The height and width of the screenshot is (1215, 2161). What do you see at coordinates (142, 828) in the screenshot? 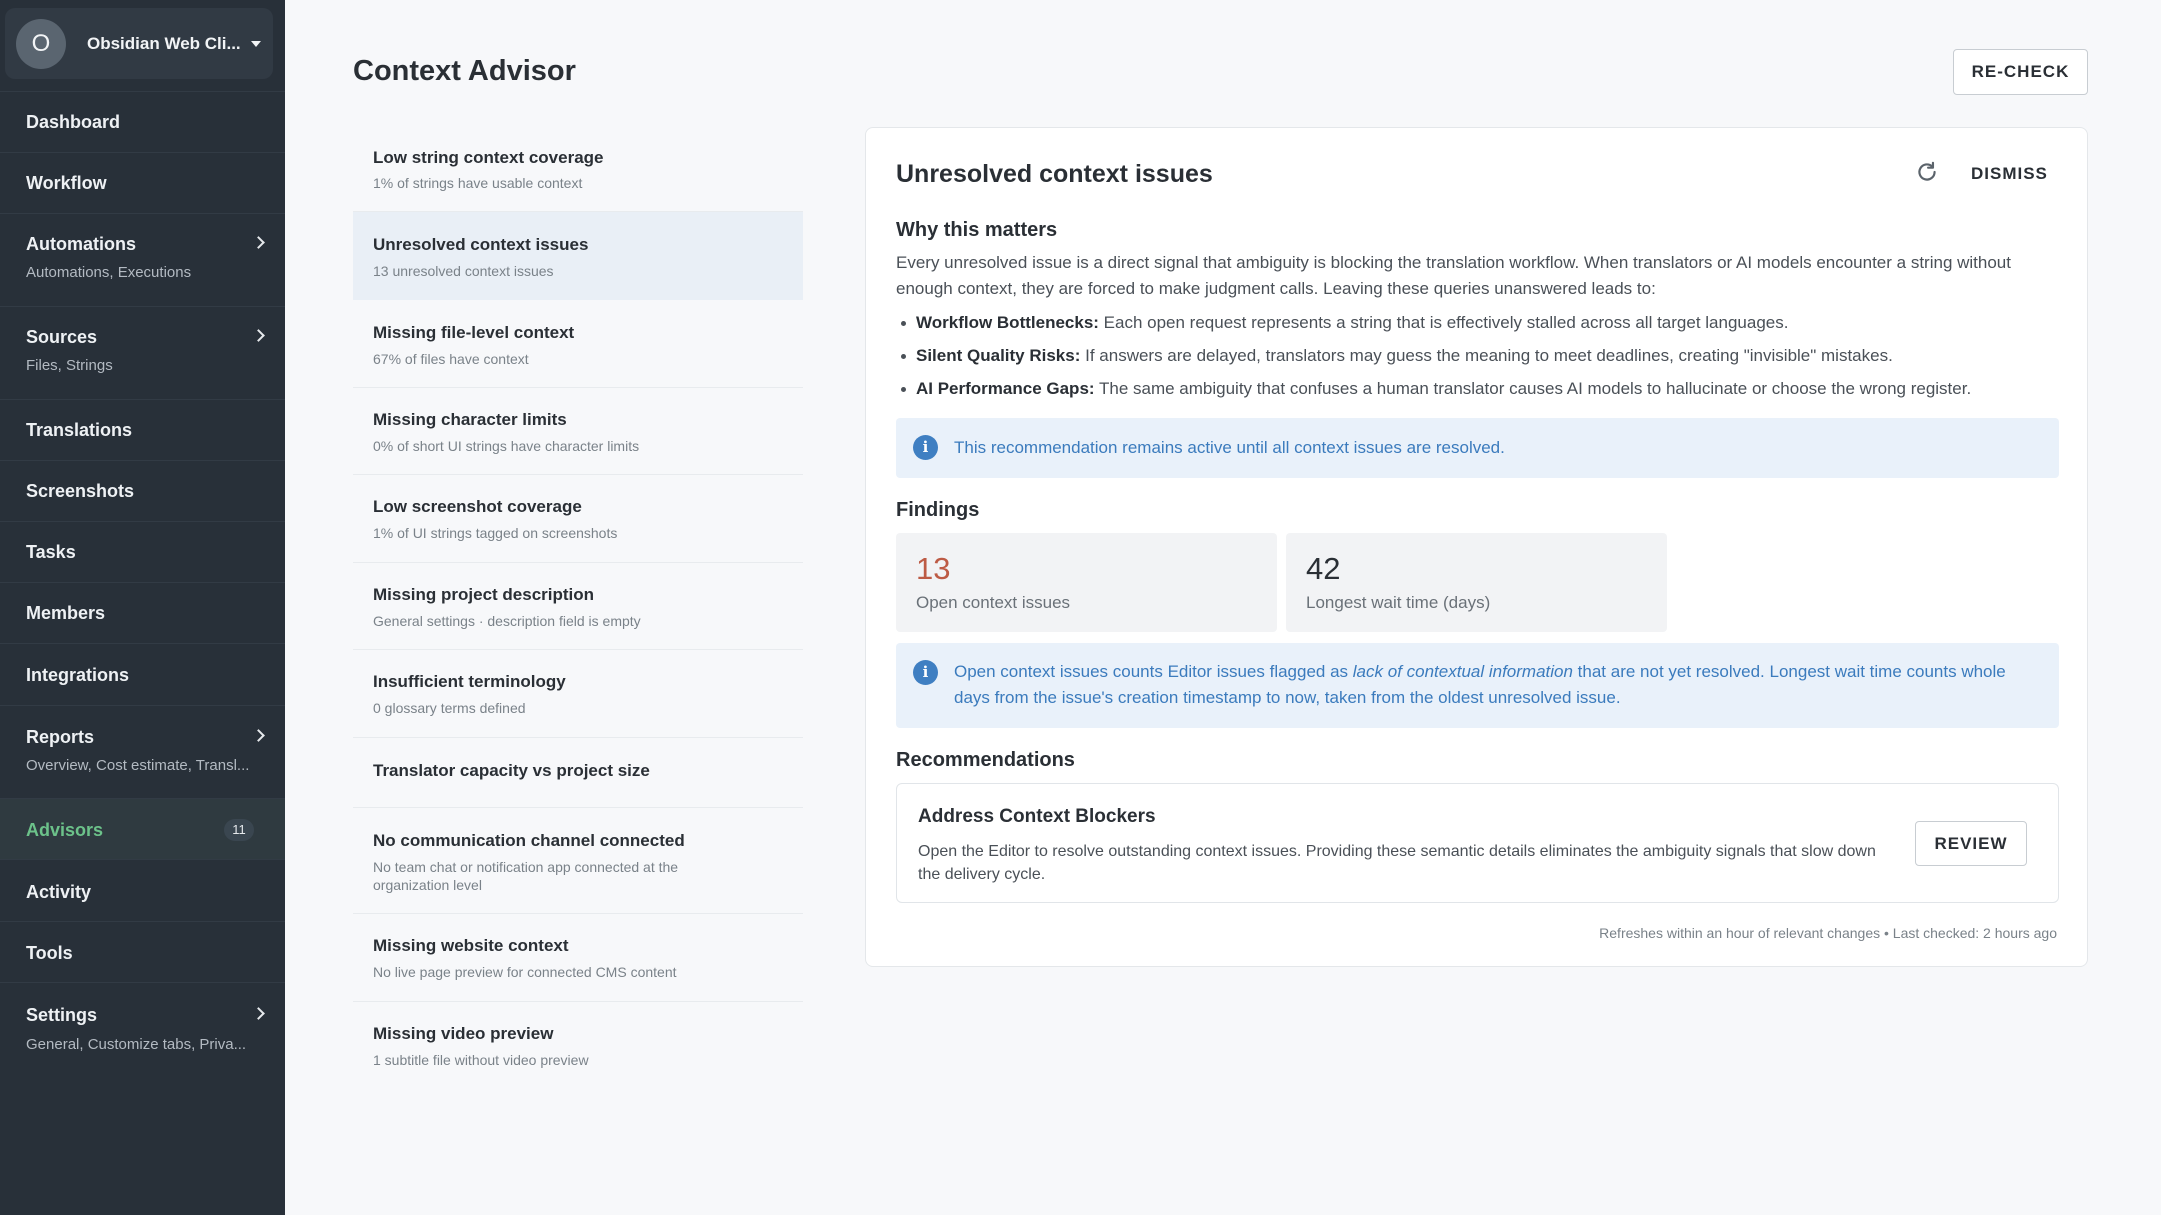
I see `sidebar-item-advisors: Advisors 11` at bounding box center [142, 828].